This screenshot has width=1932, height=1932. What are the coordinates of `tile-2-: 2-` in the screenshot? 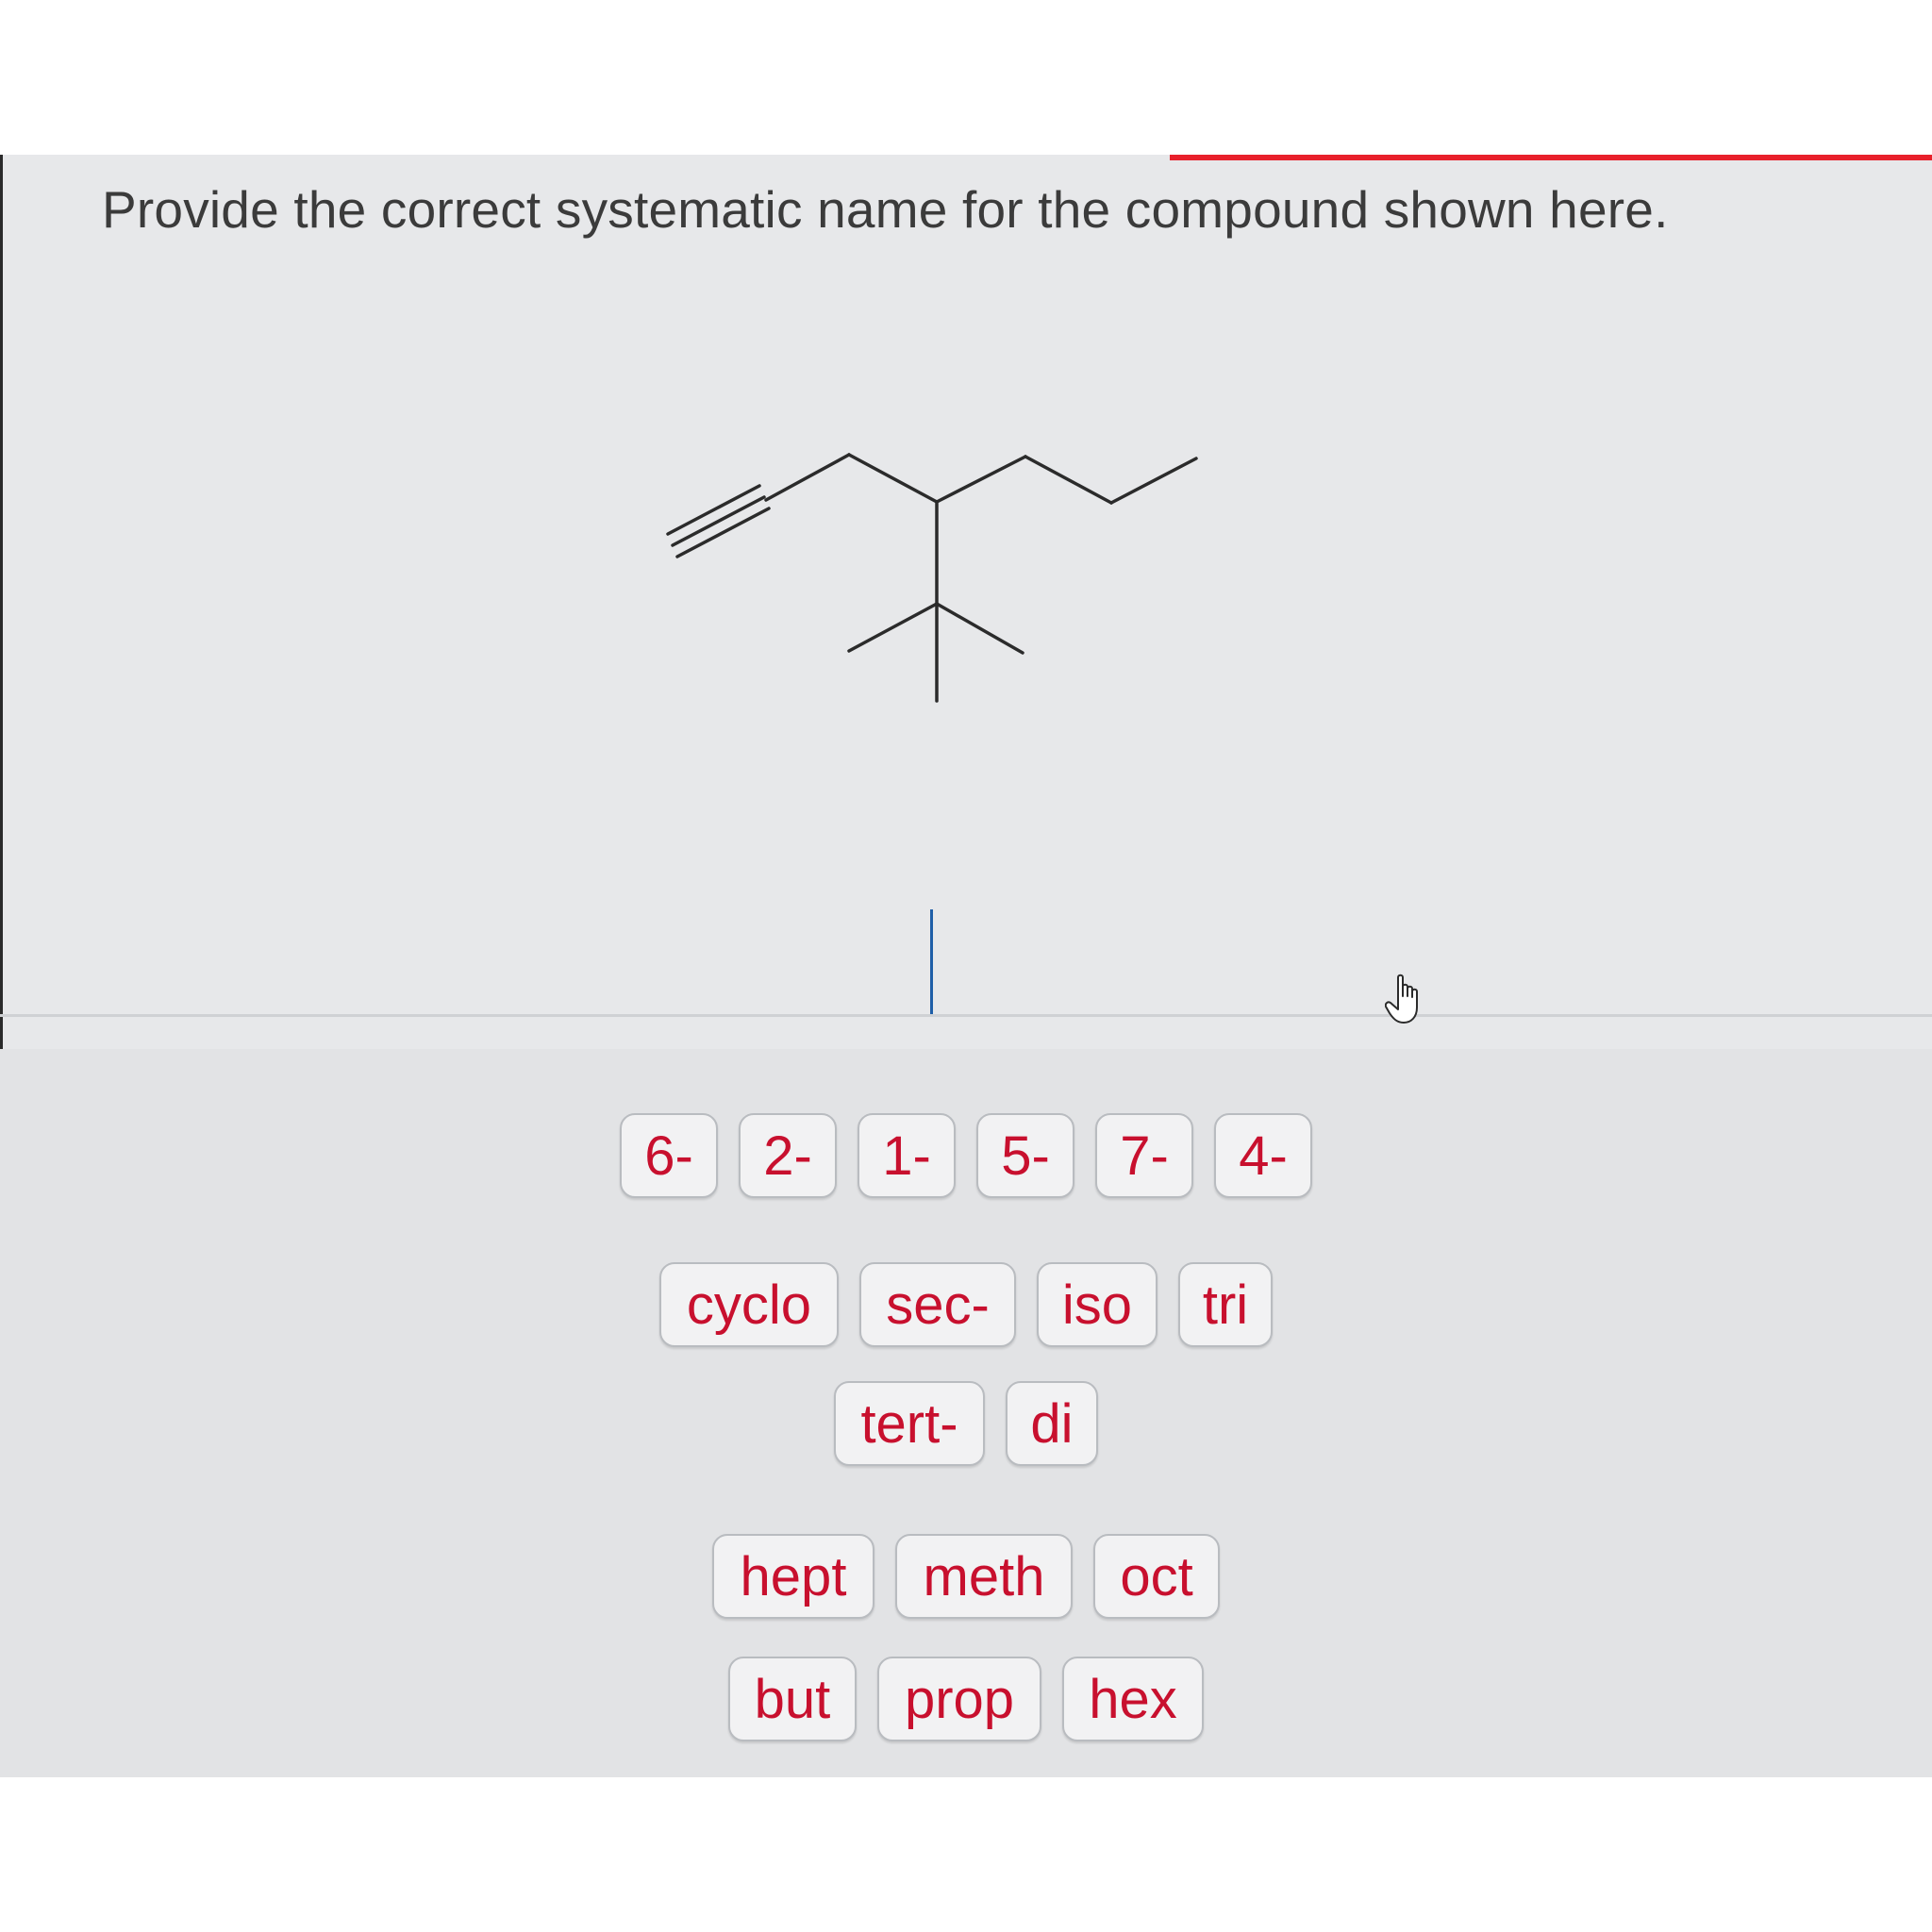 It's located at (788, 1155).